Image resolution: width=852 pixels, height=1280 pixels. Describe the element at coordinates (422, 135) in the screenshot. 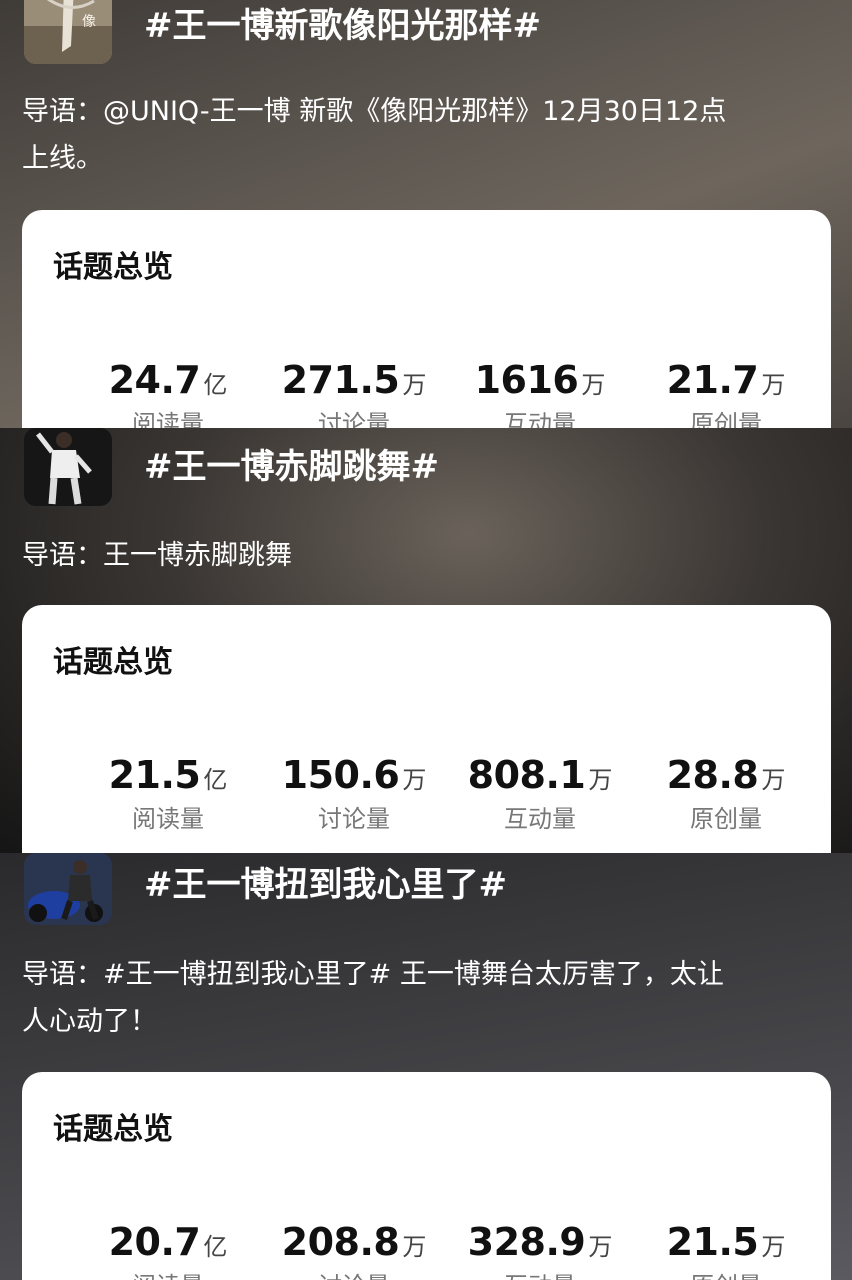

I see `topic-intro: 导语：@UNIQ-王一博 新歌《像阳光那样》12月30日12点 上线。` at that location.